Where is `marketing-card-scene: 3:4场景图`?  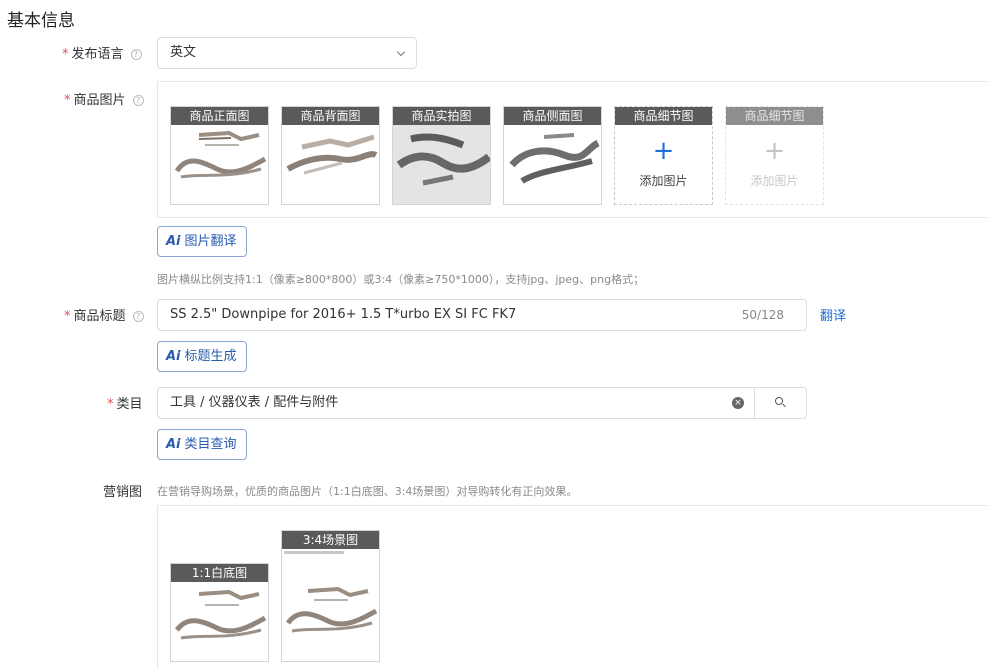 marketing-card-scene: 3:4场景图 is located at coordinates (330, 596).